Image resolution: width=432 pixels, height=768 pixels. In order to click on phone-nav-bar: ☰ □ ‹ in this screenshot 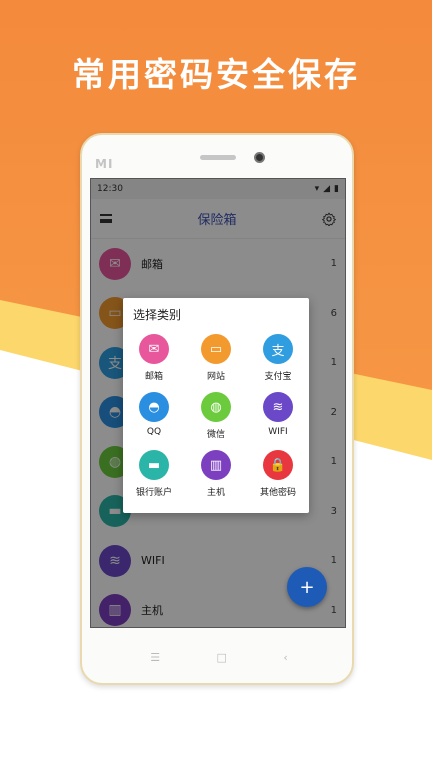, I will do `click(219, 657)`.